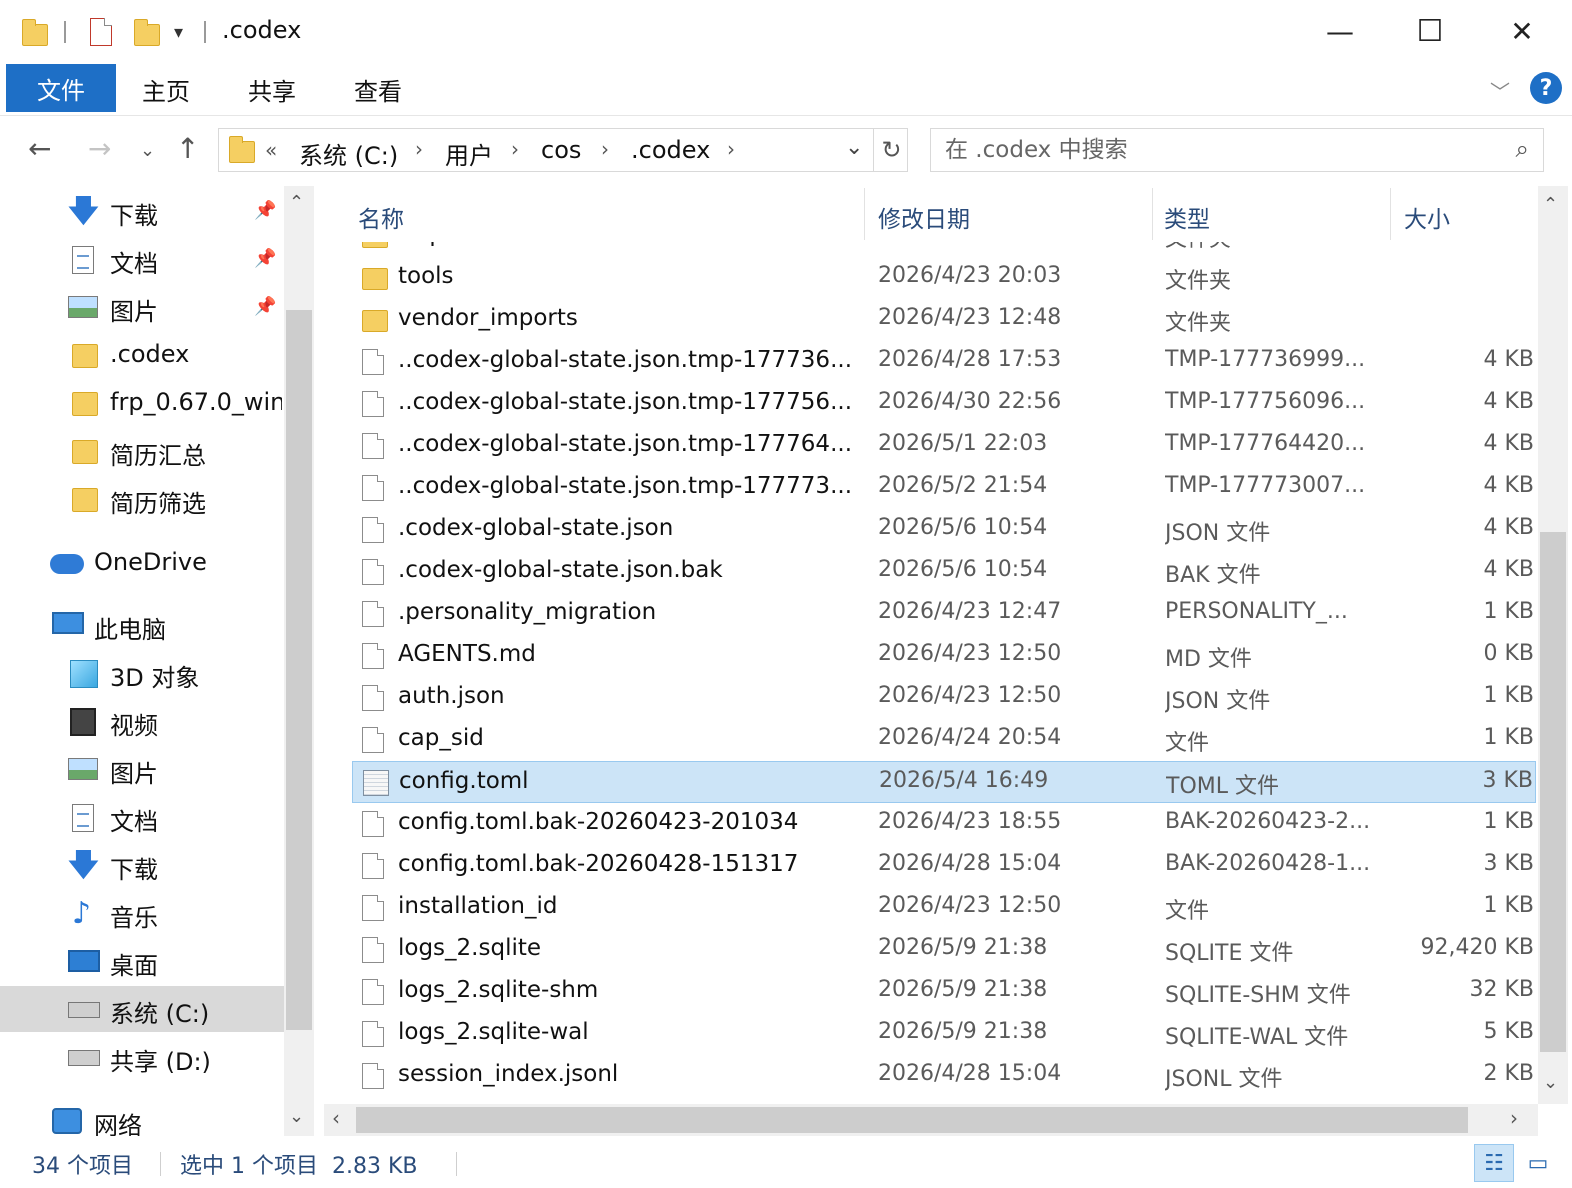 The height and width of the screenshot is (1188, 1572). Describe the element at coordinates (381, 217) in the screenshot. I see `column-header-name: 名称` at that location.